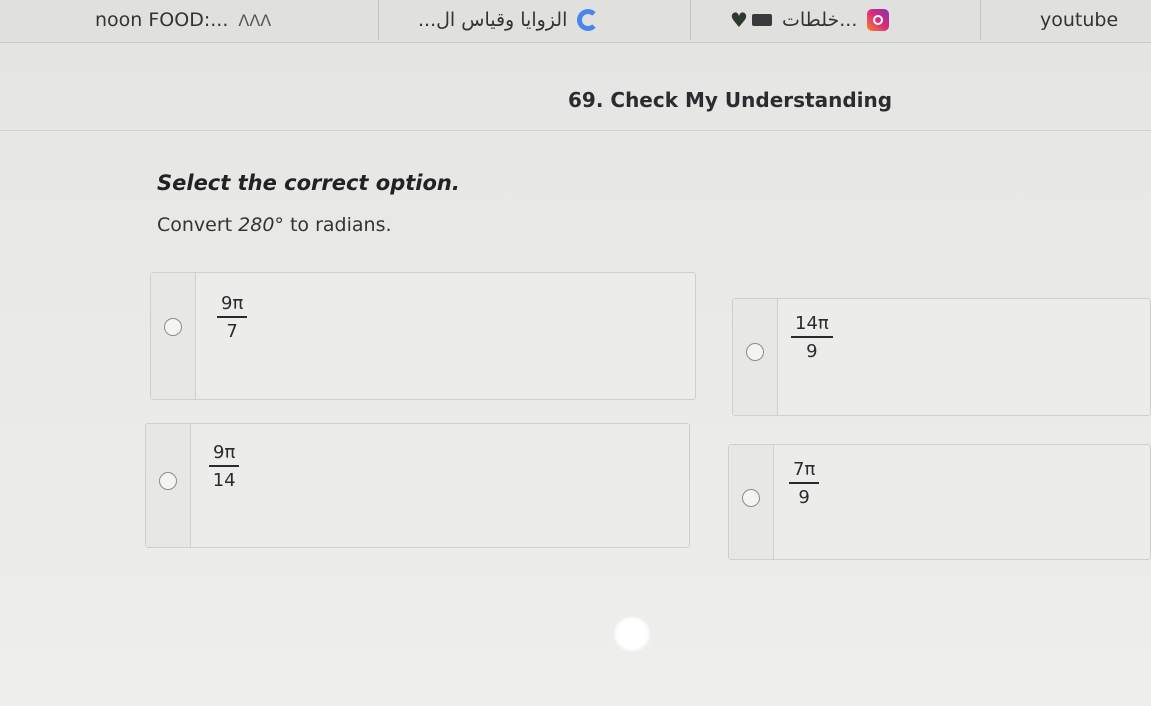  I want to click on prompt-text-after: to radians., so click(337, 225).